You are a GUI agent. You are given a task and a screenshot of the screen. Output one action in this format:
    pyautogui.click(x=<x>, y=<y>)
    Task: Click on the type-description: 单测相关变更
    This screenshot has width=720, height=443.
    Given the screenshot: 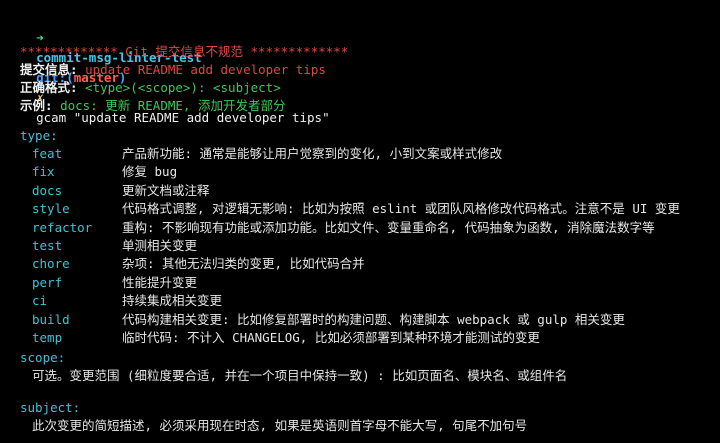 What is the action you would take?
    pyautogui.click(x=160, y=245)
    